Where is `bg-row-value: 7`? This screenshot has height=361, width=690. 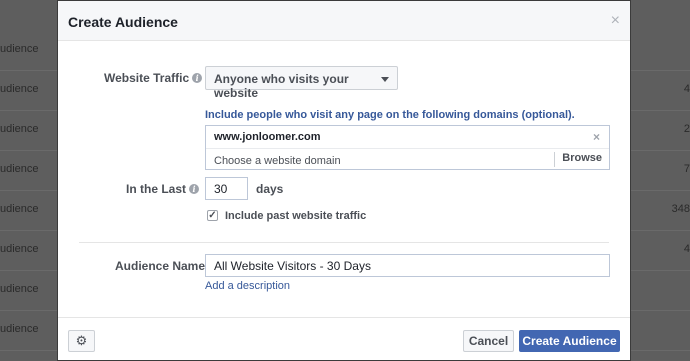
bg-row-value: 7 is located at coordinates (686, 169).